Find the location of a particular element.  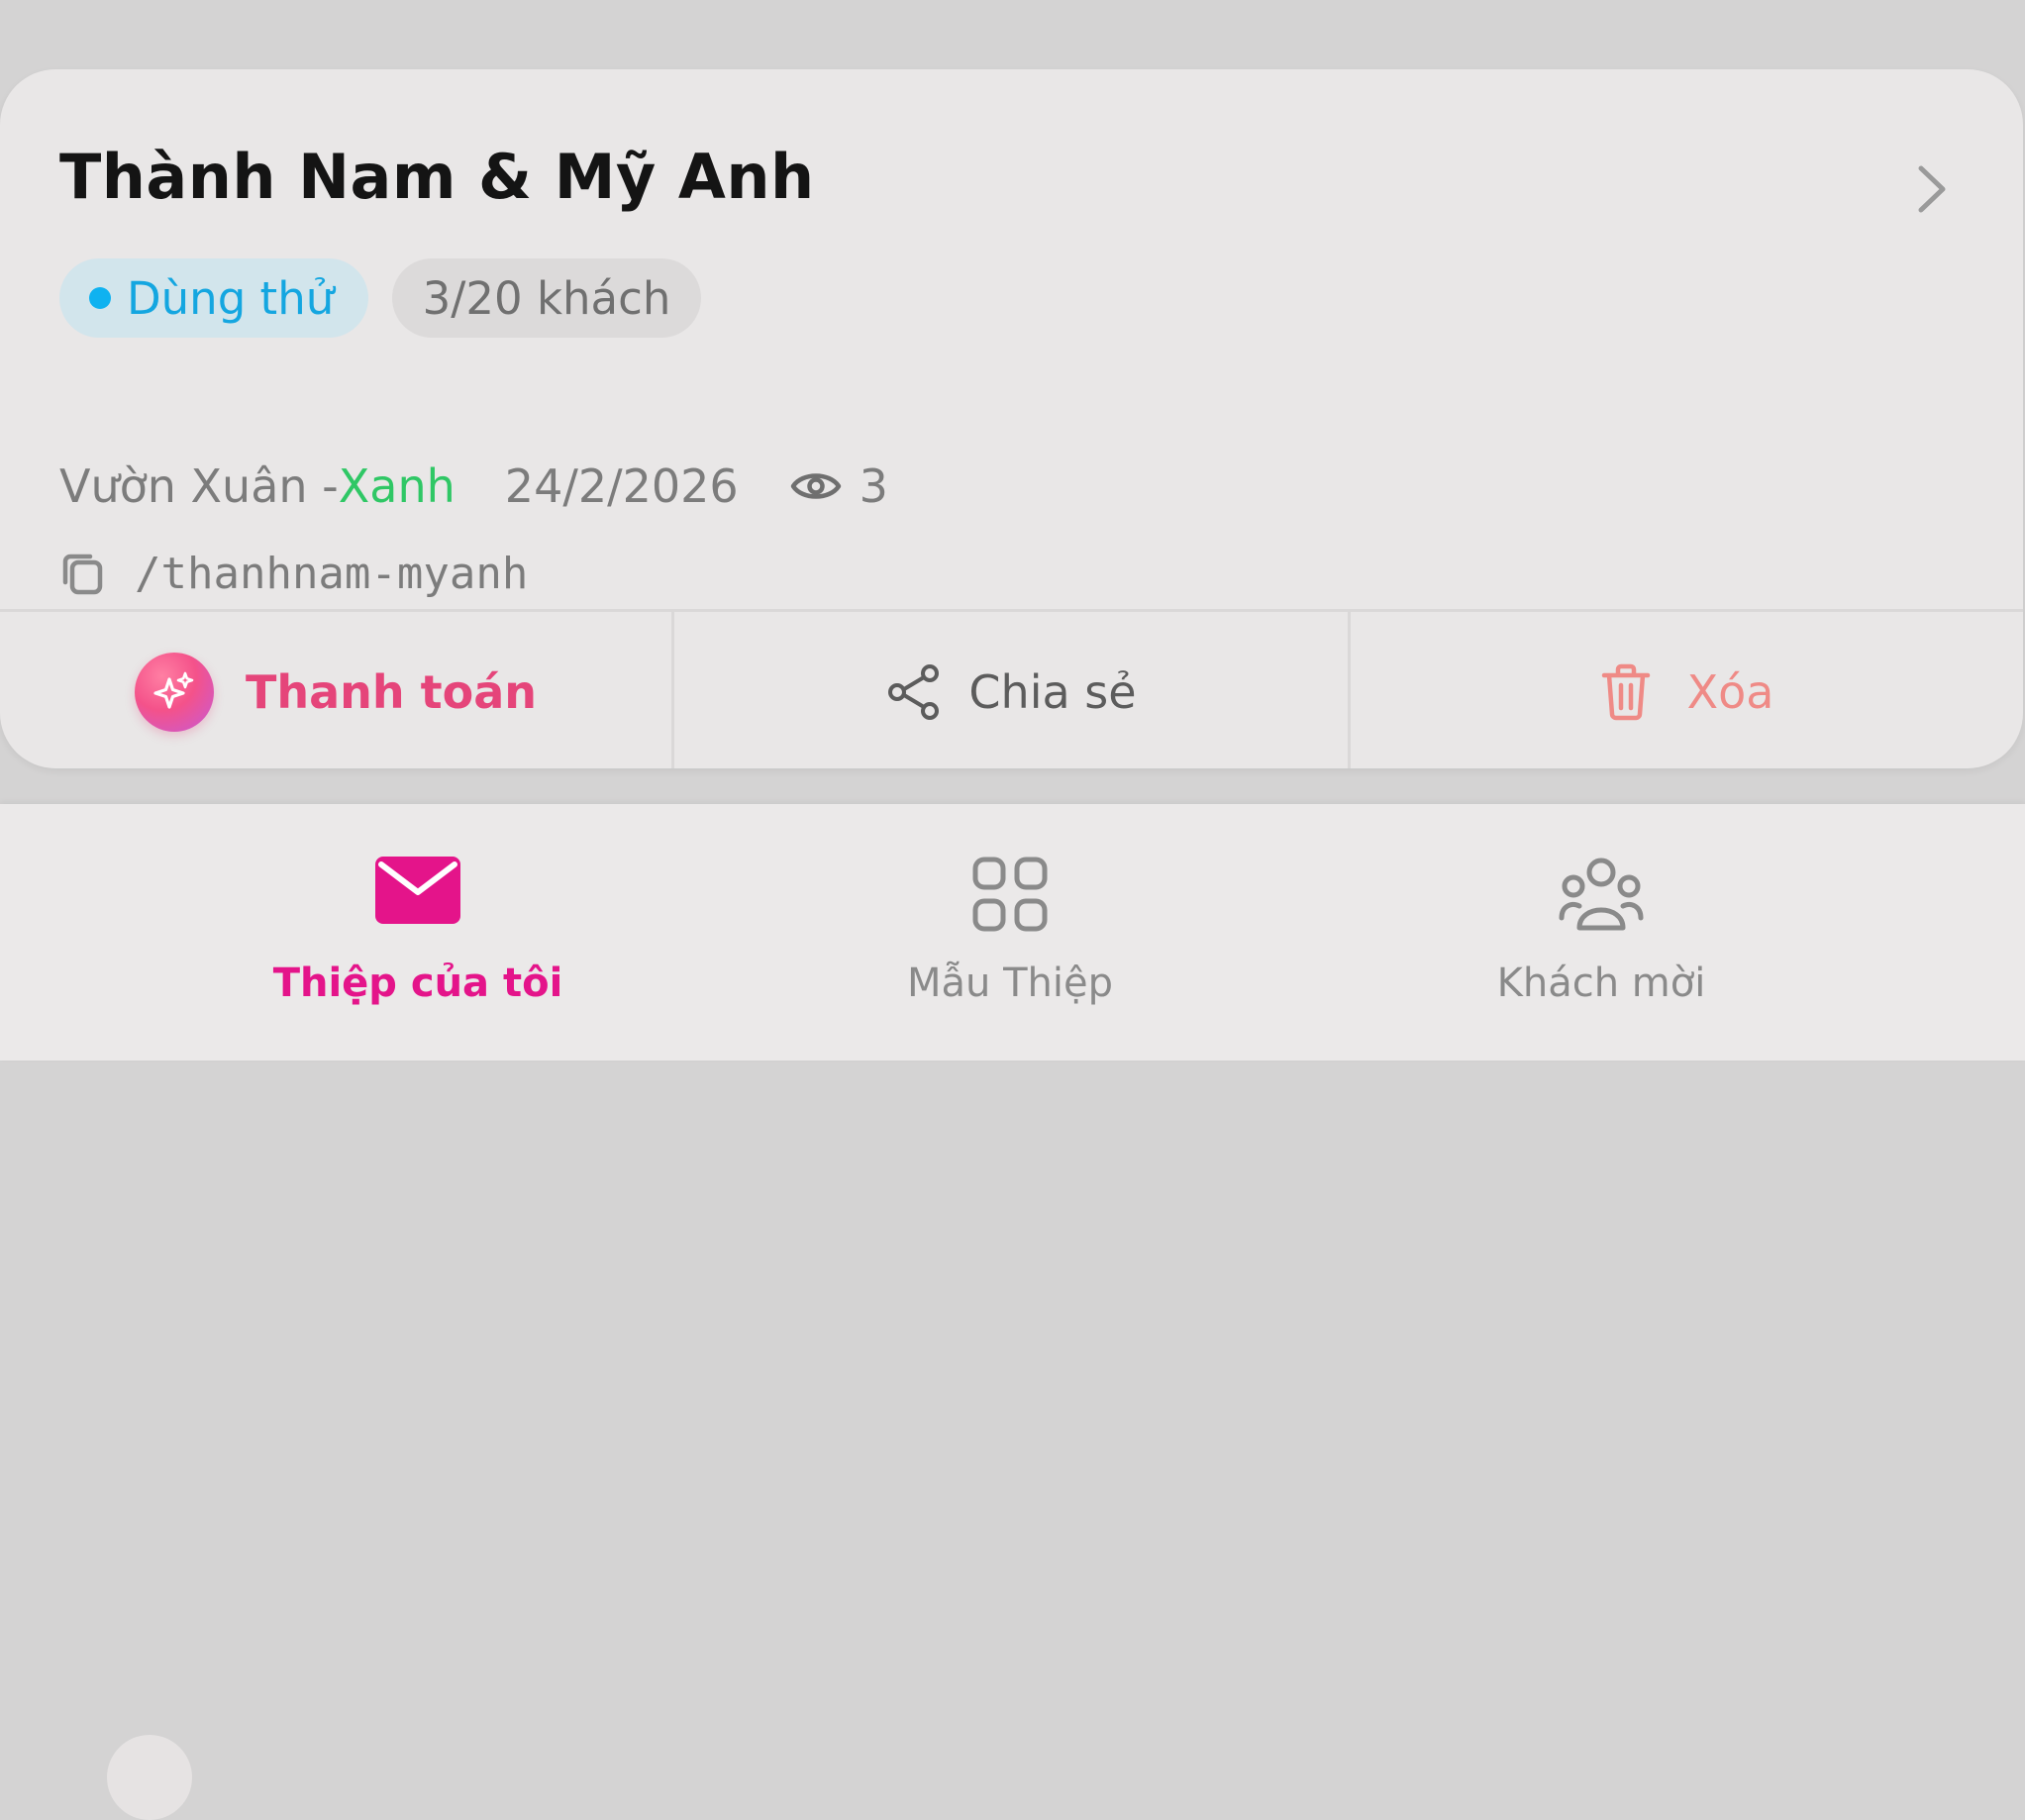

guest-count-label: 3/20 khách is located at coordinates (547, 298).